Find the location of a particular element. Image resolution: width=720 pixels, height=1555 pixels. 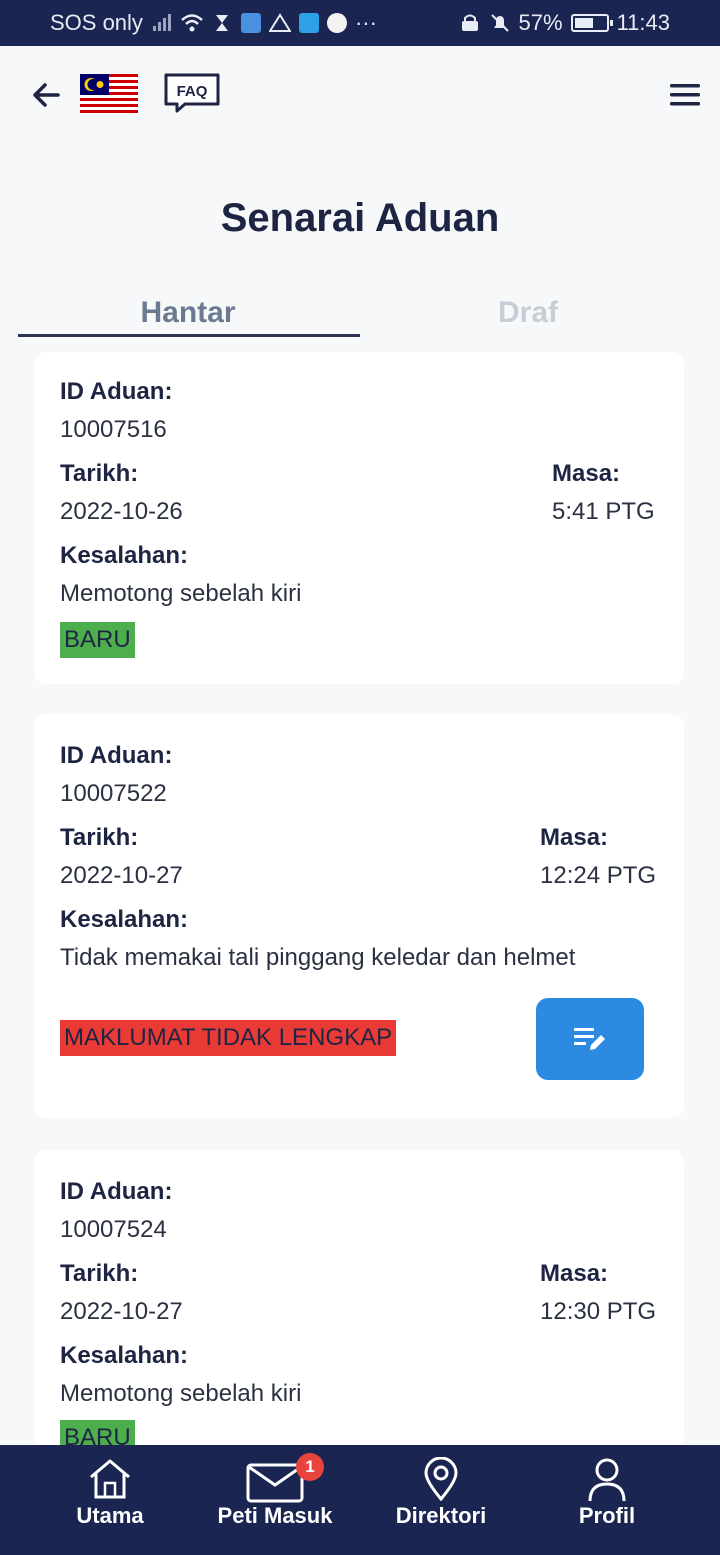

nav-label: Direktori is located at coordinates (441, 1515).